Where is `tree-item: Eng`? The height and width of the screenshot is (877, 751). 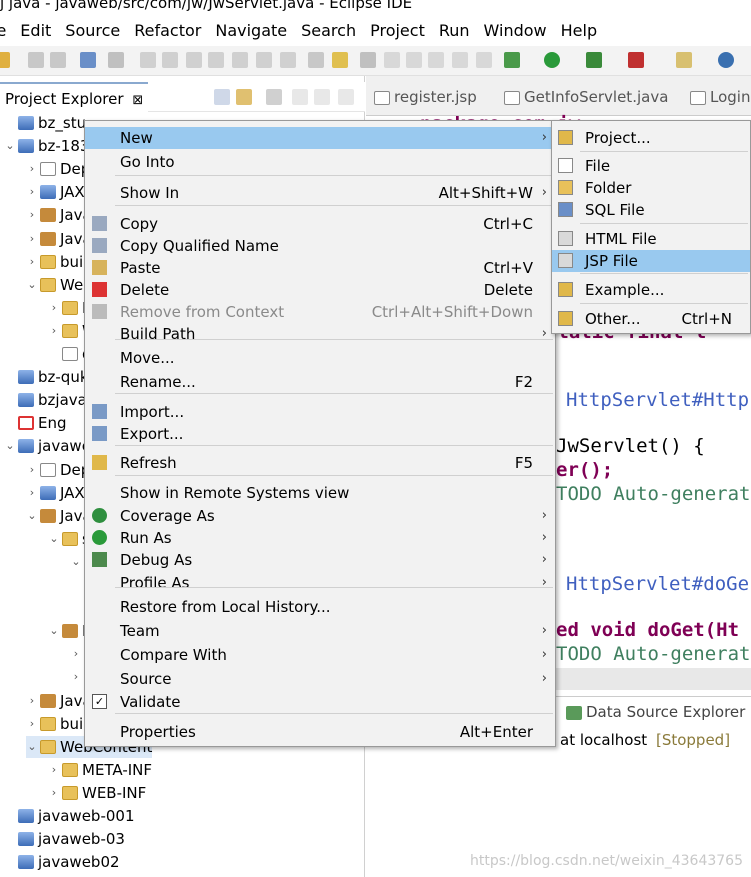 tree-item: Eng is located at coordinates (35, 423).